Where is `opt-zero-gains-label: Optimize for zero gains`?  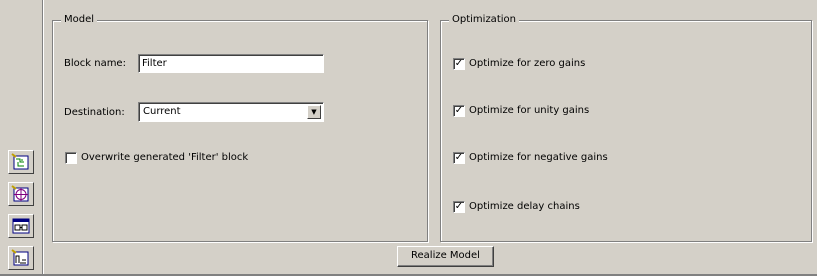
opt-zero-gains-label: Optimize for zero gains is located at coordinates (527, 63).